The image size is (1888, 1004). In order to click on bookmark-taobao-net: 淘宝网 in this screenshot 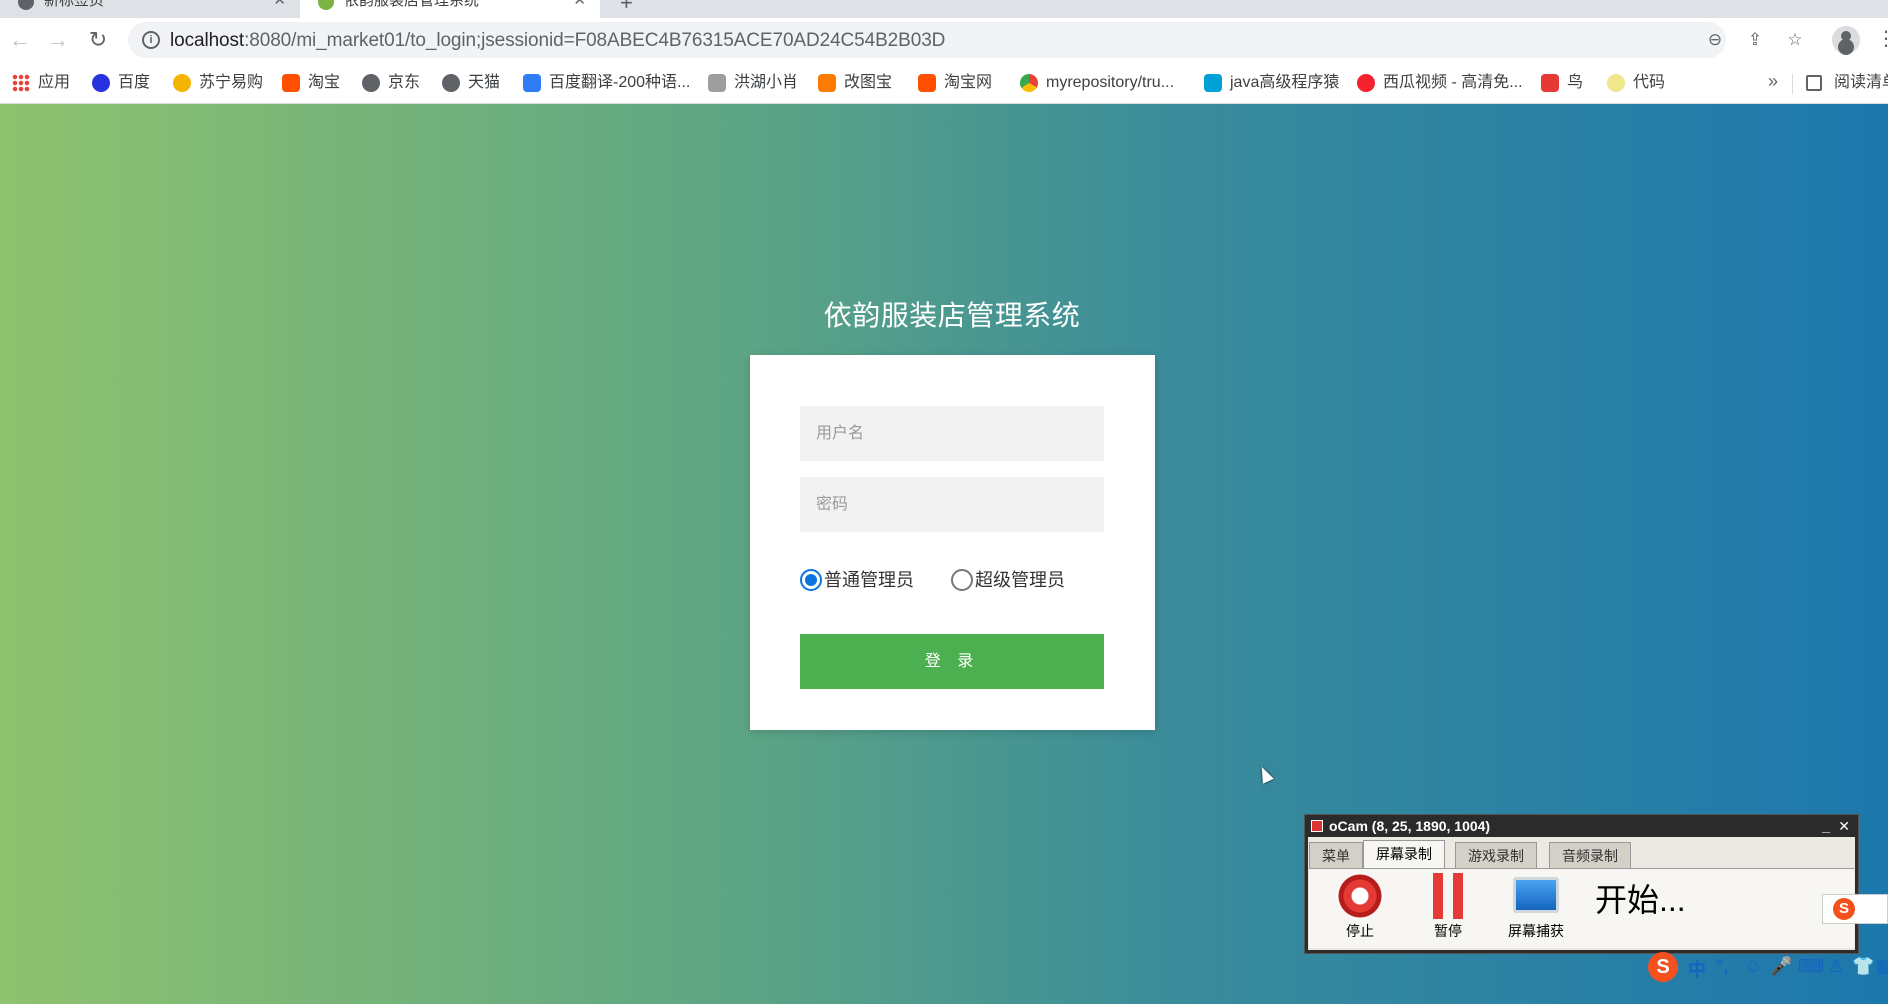, I will do `click(955, 83)`.